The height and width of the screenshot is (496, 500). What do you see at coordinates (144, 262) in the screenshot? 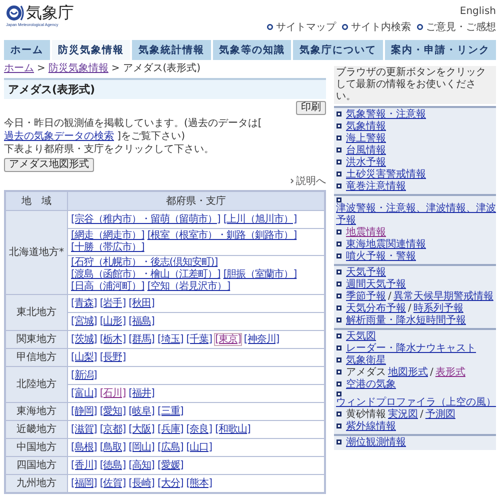
I see `prefecture-link: [石狩（札幌市）・後志(倶知安町)]` at bounding box center [144, 262].